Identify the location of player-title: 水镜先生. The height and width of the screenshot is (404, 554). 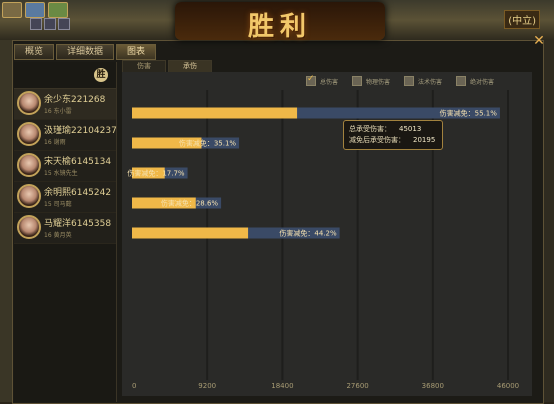
(65, 173).